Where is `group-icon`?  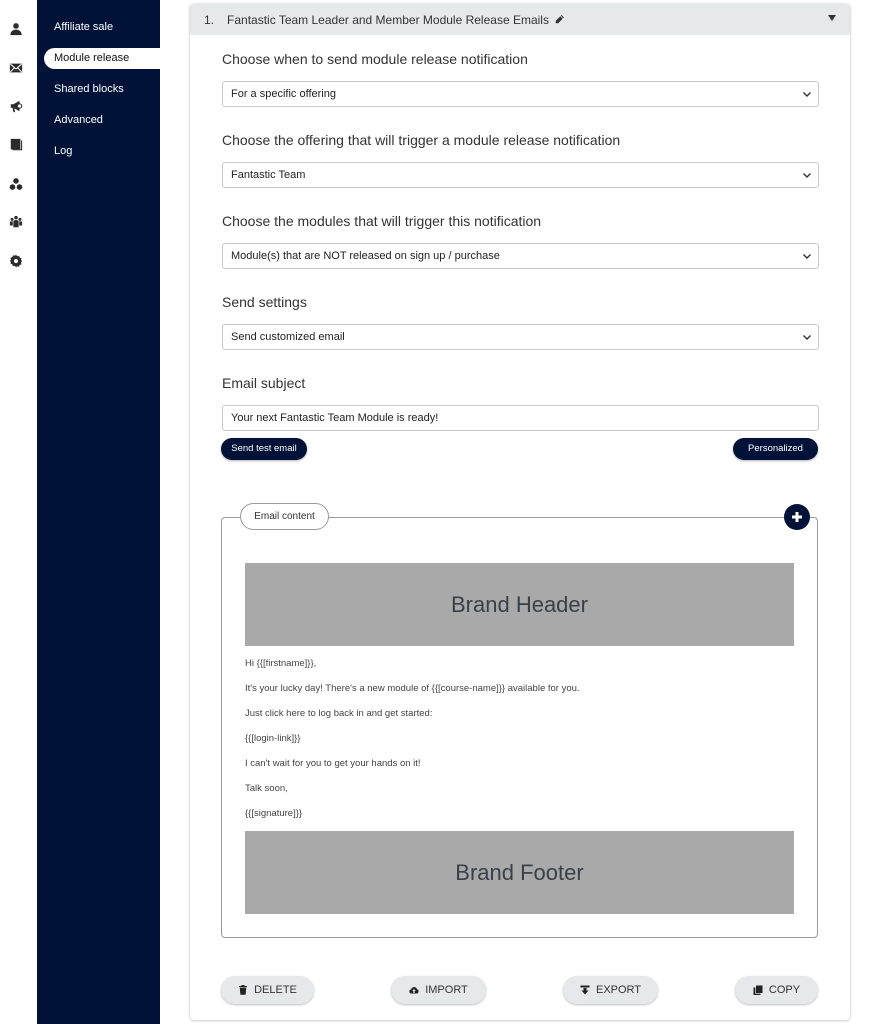 group-icon is located at coordinates (16, 222).